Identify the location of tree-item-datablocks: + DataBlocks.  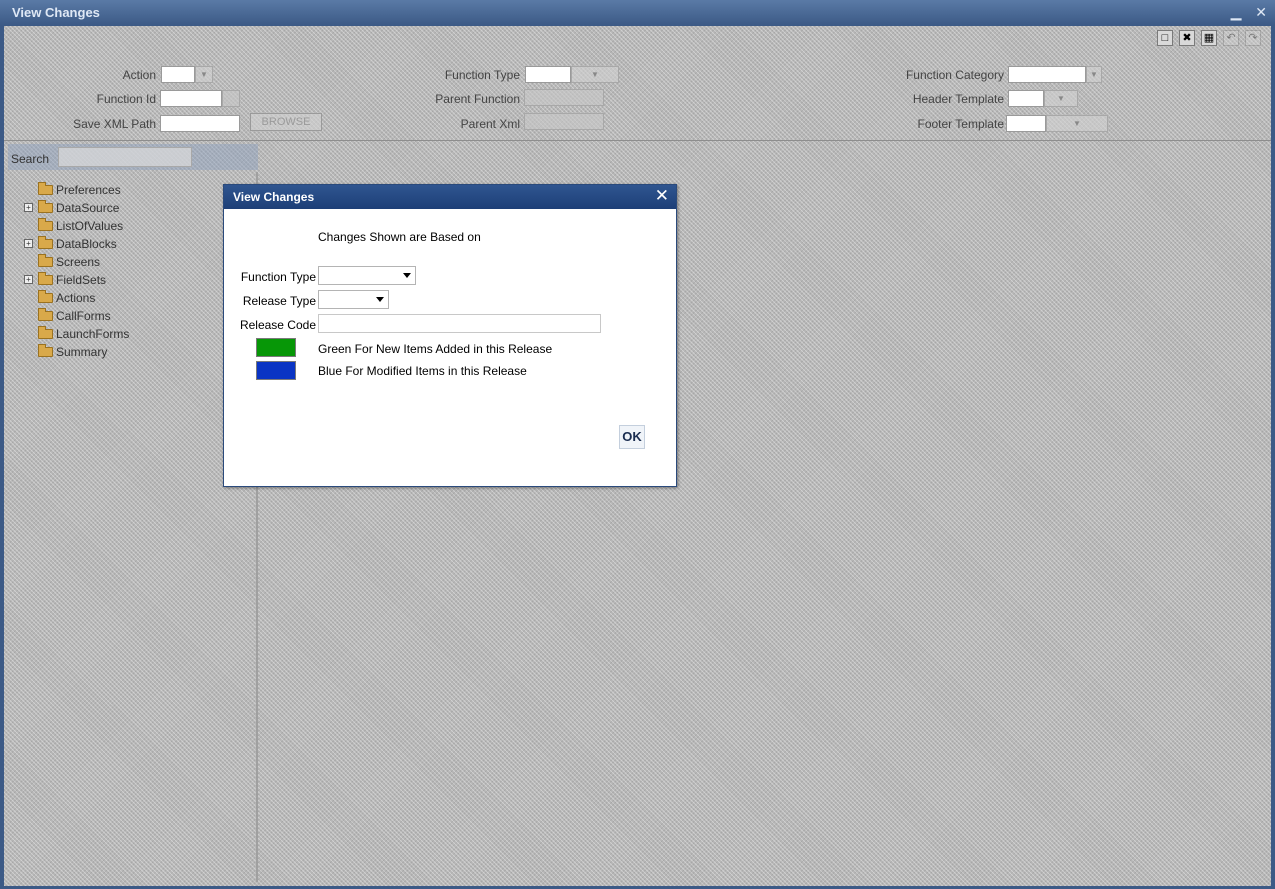
(76, 244).